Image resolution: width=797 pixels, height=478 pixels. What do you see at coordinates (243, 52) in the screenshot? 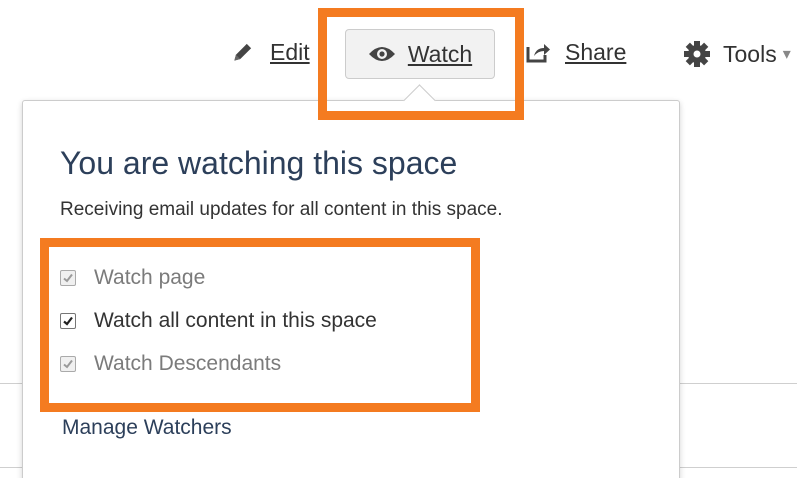
I see `pencil-icon` at bounding box center [243, 52].